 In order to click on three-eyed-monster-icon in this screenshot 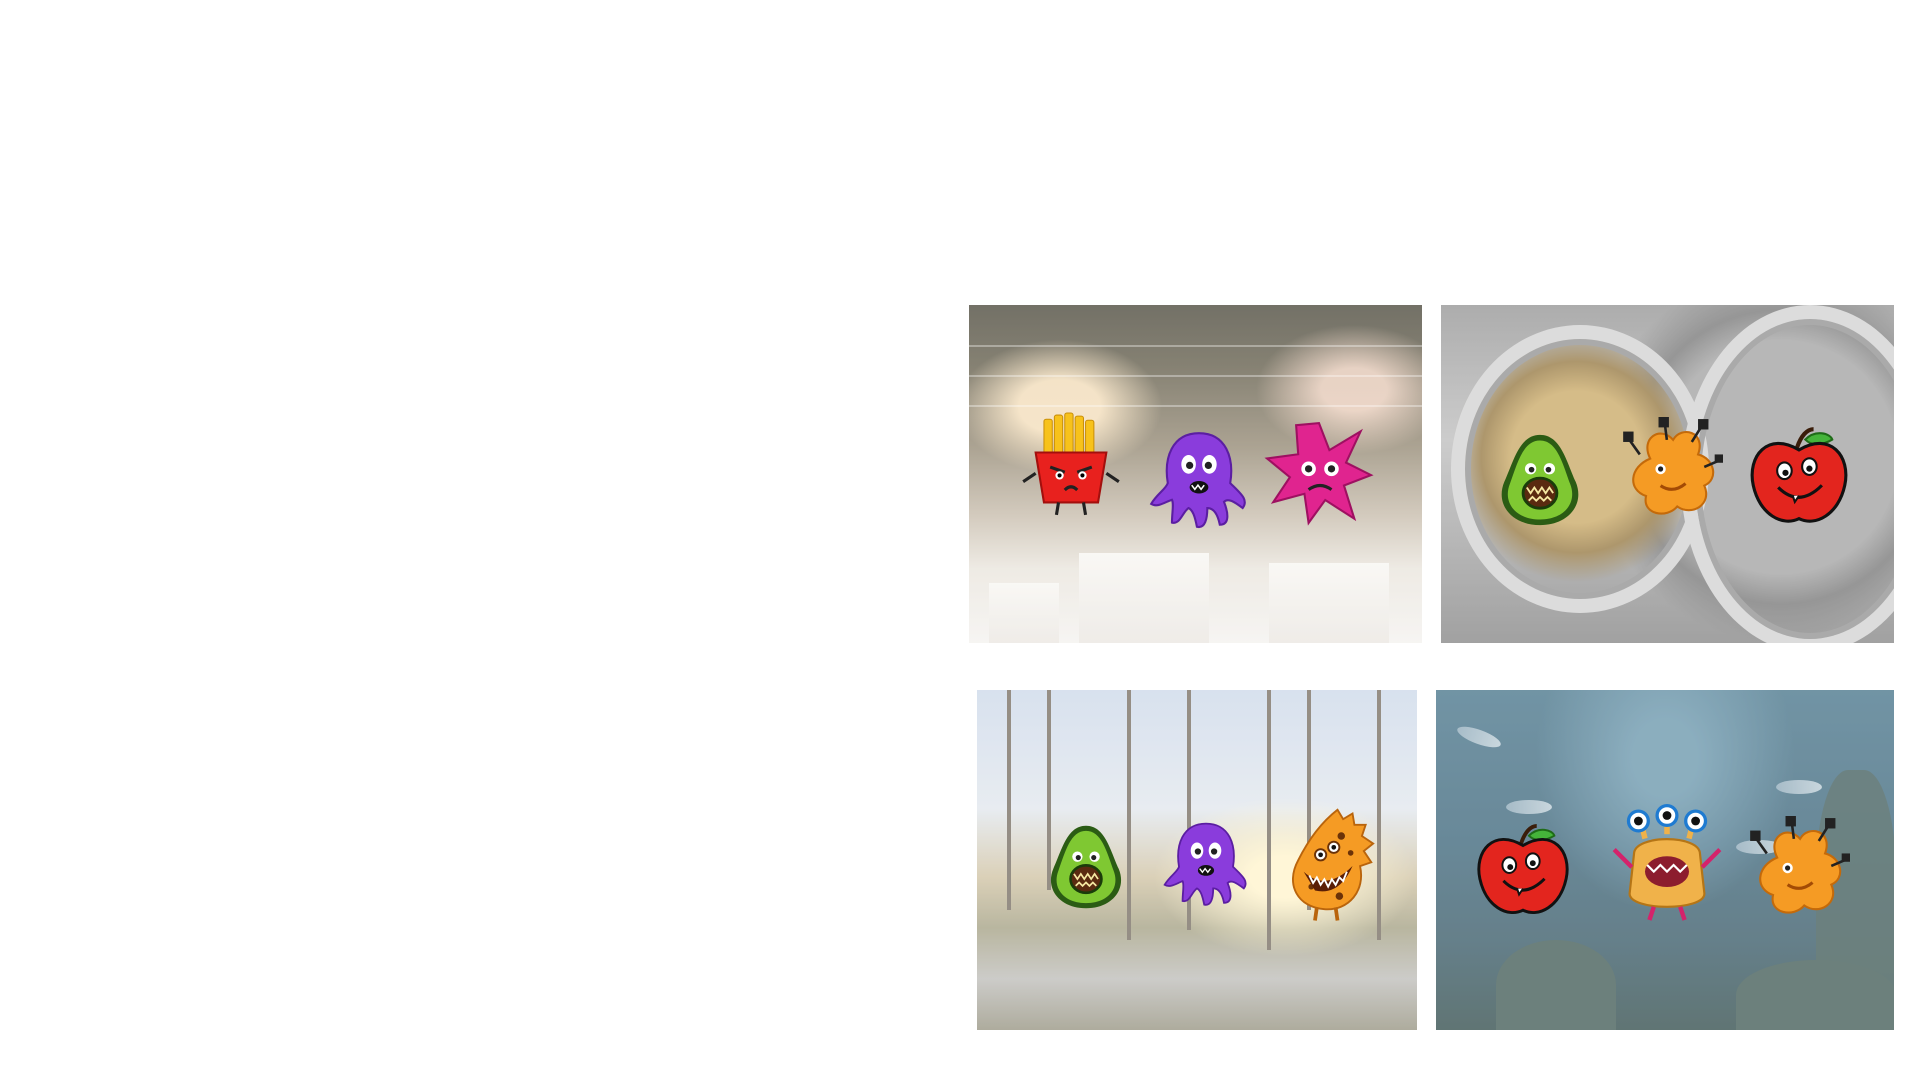, I will do `click(1667, 862)`.